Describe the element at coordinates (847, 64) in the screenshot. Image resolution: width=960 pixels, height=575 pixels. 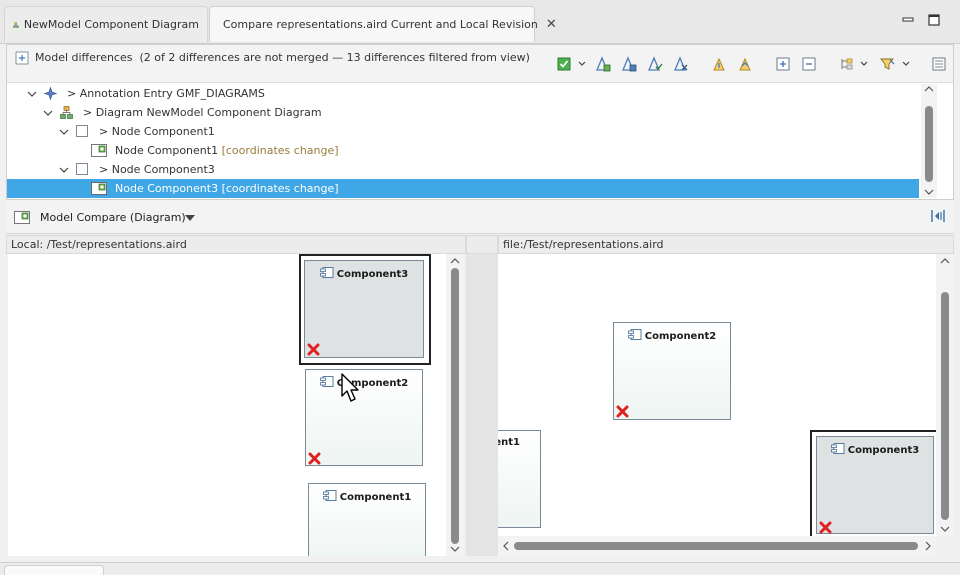
I see `group-icon` at that location.